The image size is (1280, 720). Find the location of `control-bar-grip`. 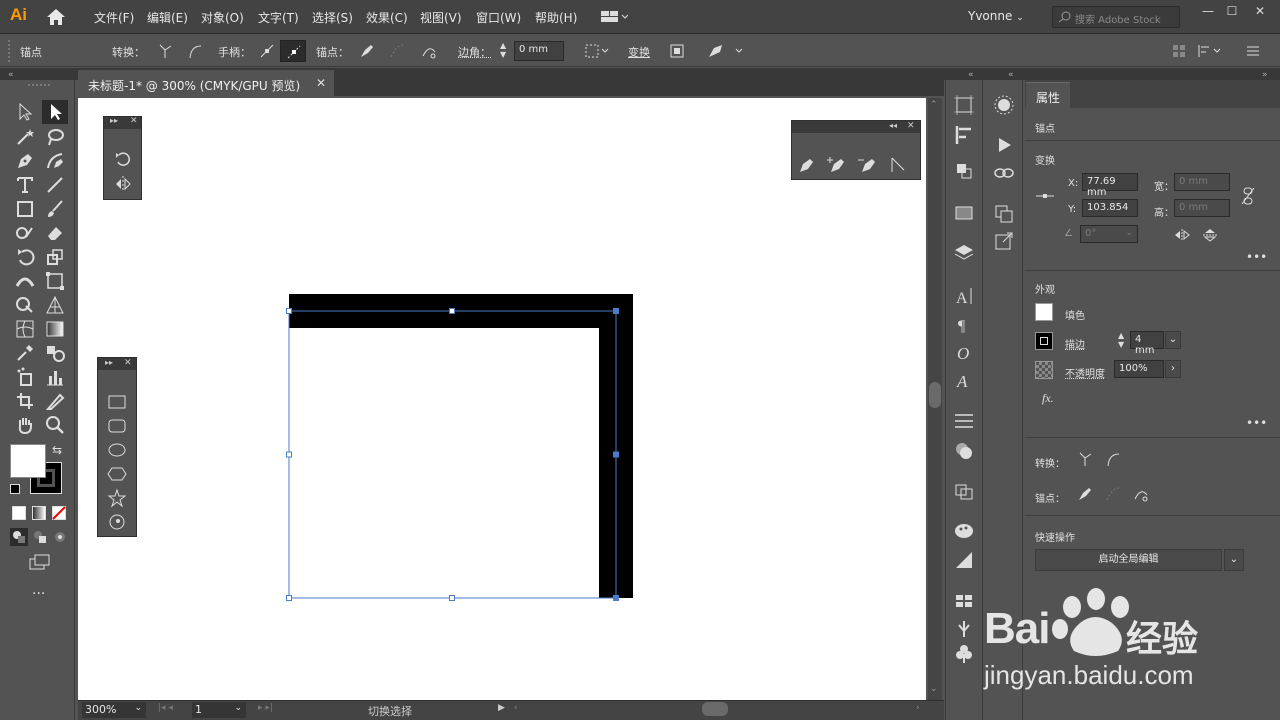

control-bar-grip is located at coordinates (9, 51).